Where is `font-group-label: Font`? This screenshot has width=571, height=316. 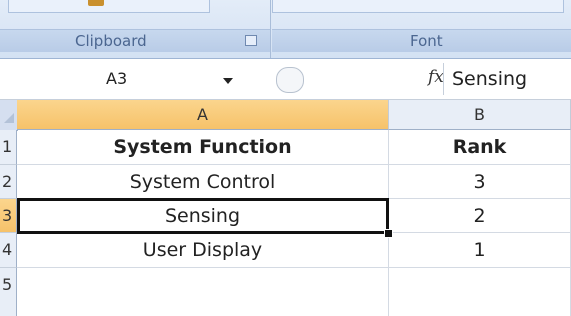
font-group-label: Font is located at coordinates (426, 41).